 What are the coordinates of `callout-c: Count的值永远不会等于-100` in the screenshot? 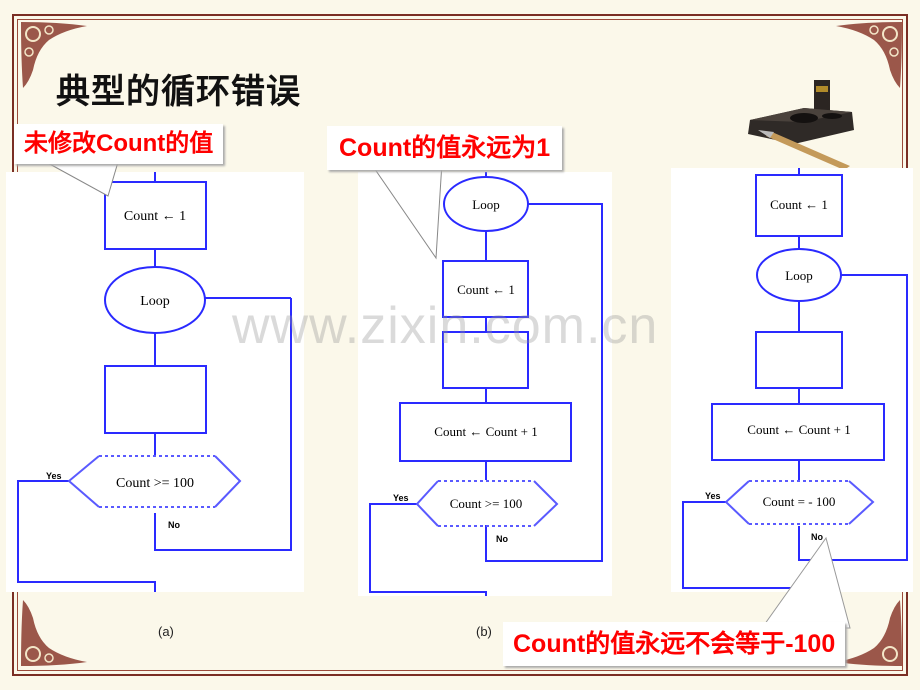 It's located at (674, 644).